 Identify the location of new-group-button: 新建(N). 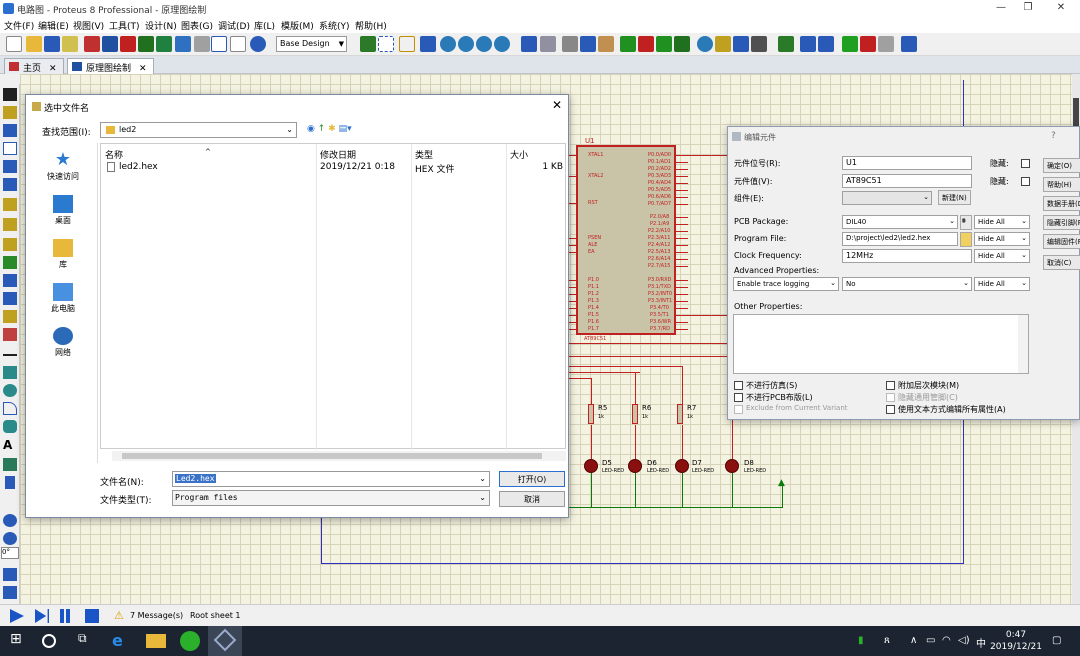
(954, 197).